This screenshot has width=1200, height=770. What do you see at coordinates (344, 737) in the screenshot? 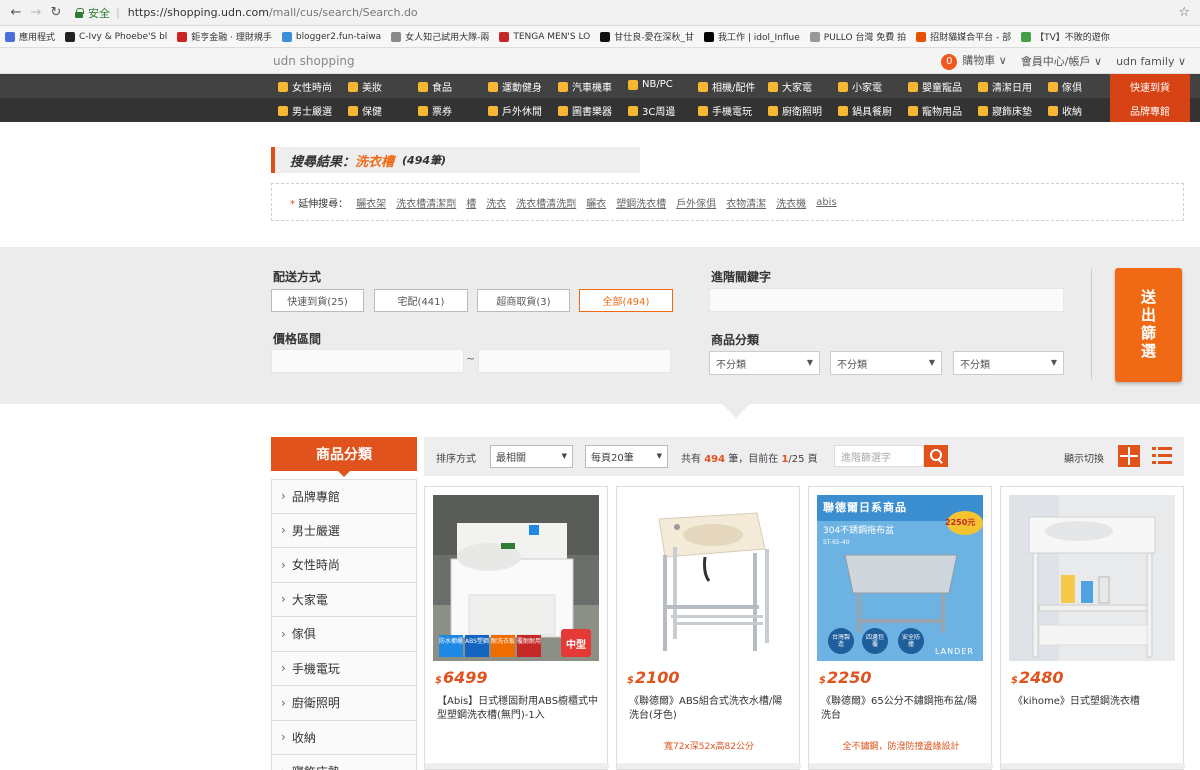
I see `sidebar-category-item: › 收納` at bounding box center [344, 737].